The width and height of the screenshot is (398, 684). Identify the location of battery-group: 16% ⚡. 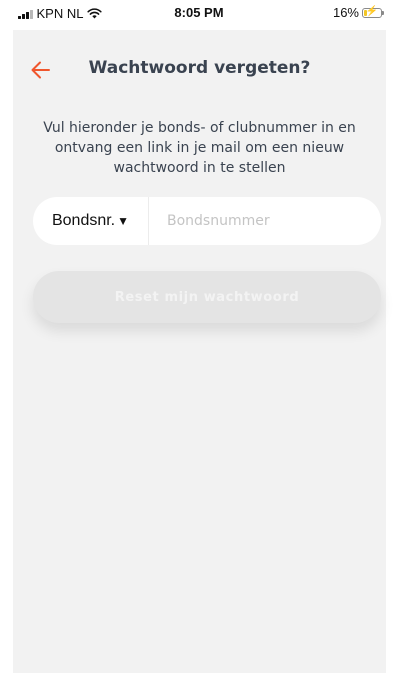
(358, 12).